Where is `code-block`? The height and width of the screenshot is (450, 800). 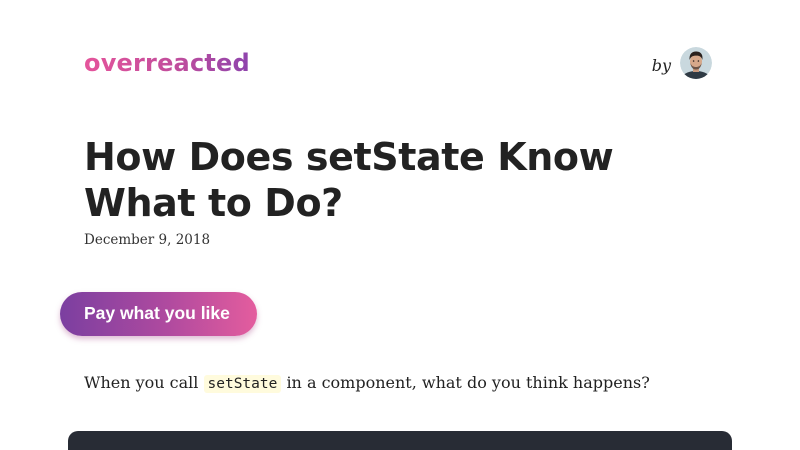 code-block is located at coordinates (400, 440).